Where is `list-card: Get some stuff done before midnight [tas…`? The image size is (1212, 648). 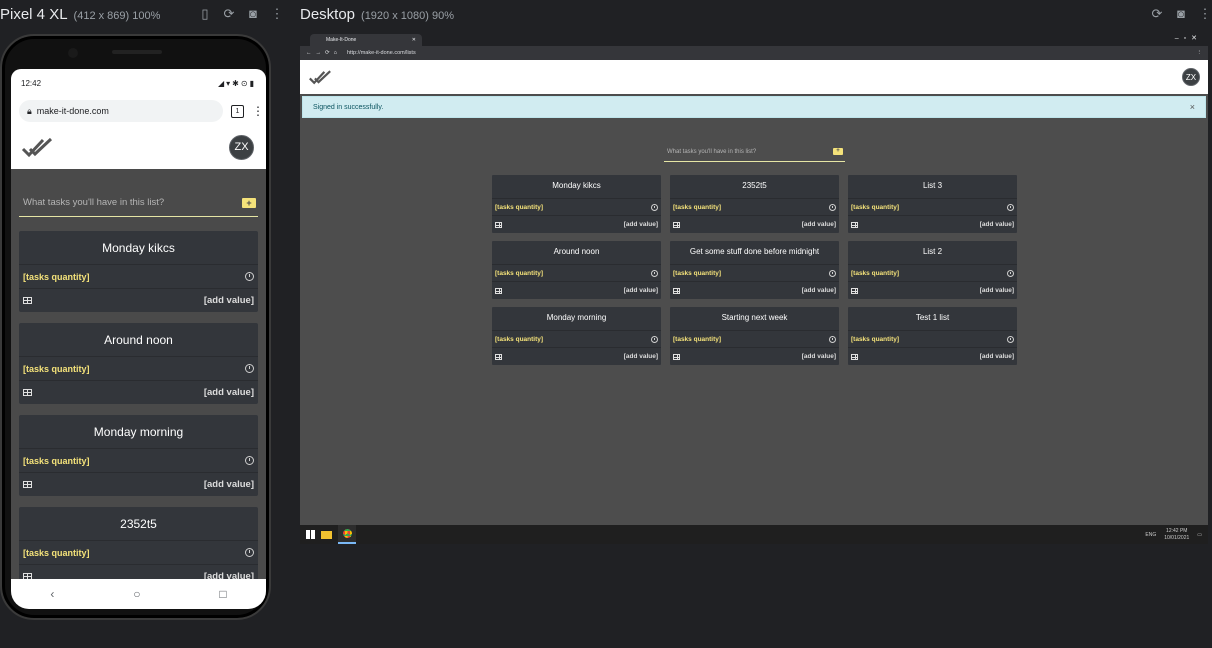 list-card: Get some stuff done before midnight [tas… is located at coordinates (754, 270).